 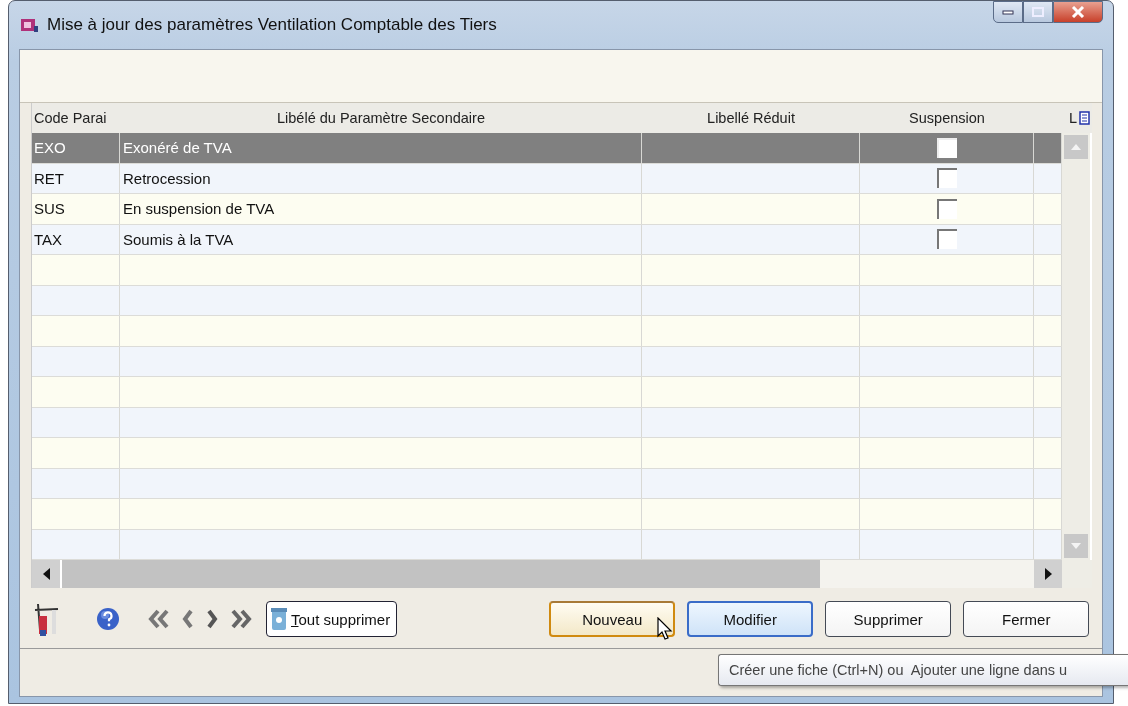 I want to click on table-cell: RET, so click(x=76, y=178).